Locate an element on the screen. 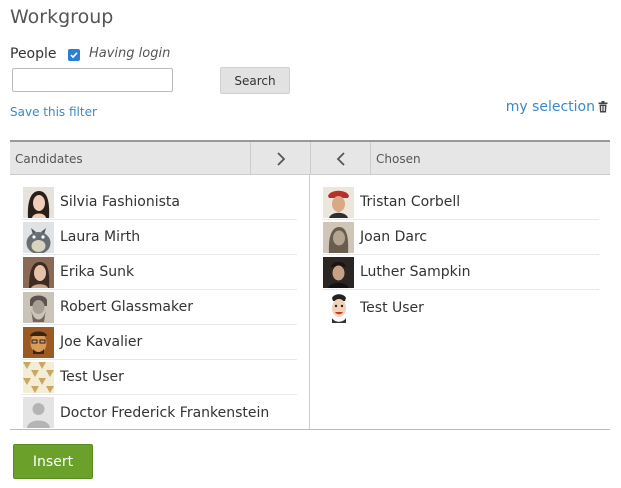 The image size is (621, 488). candidate-item: Silvia Fashionista is located at coordinates (159, 202).